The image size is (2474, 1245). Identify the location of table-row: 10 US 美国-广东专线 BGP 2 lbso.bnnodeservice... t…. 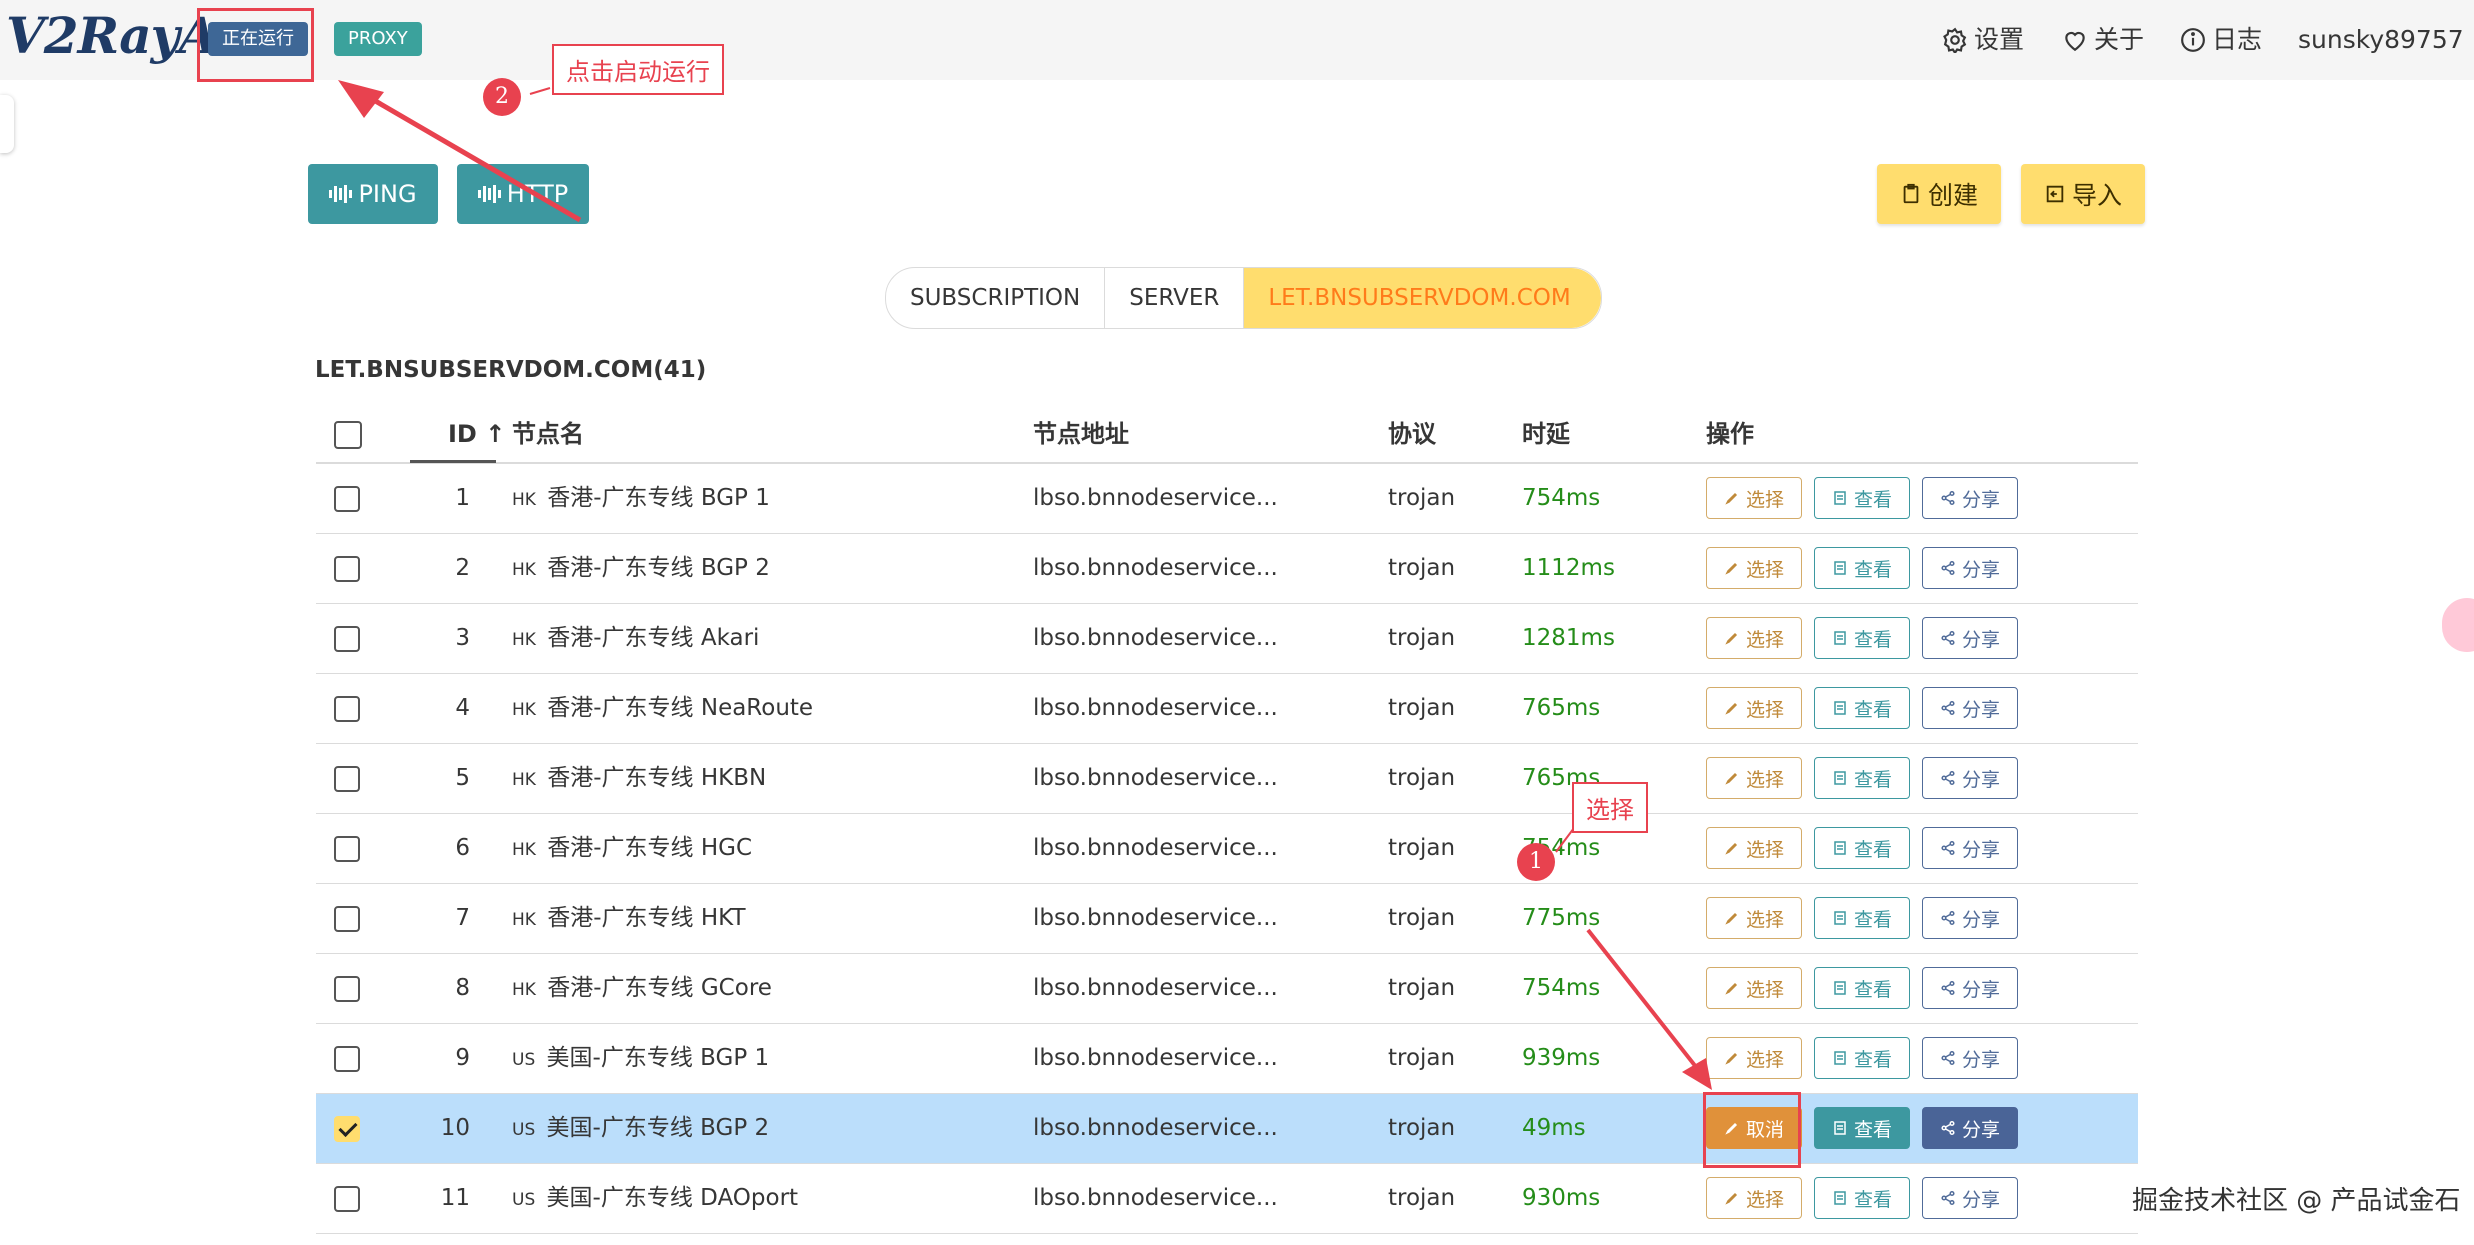
(1227, 1129).